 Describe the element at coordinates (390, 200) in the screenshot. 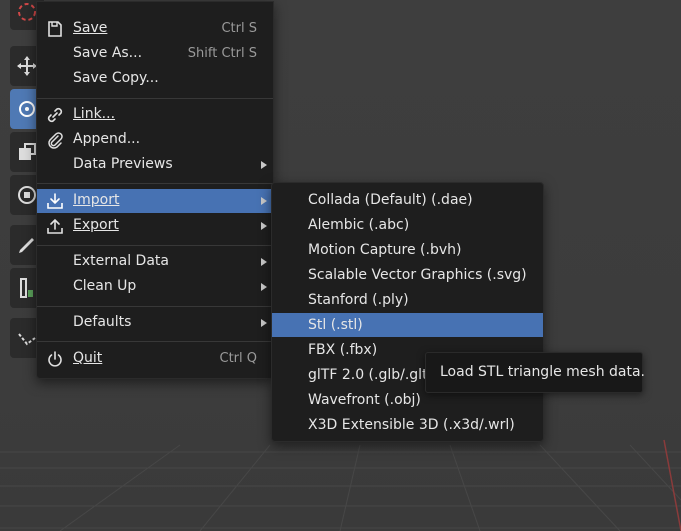

I see `import-collada-label: Collada (Default) (.dae)` at that location.